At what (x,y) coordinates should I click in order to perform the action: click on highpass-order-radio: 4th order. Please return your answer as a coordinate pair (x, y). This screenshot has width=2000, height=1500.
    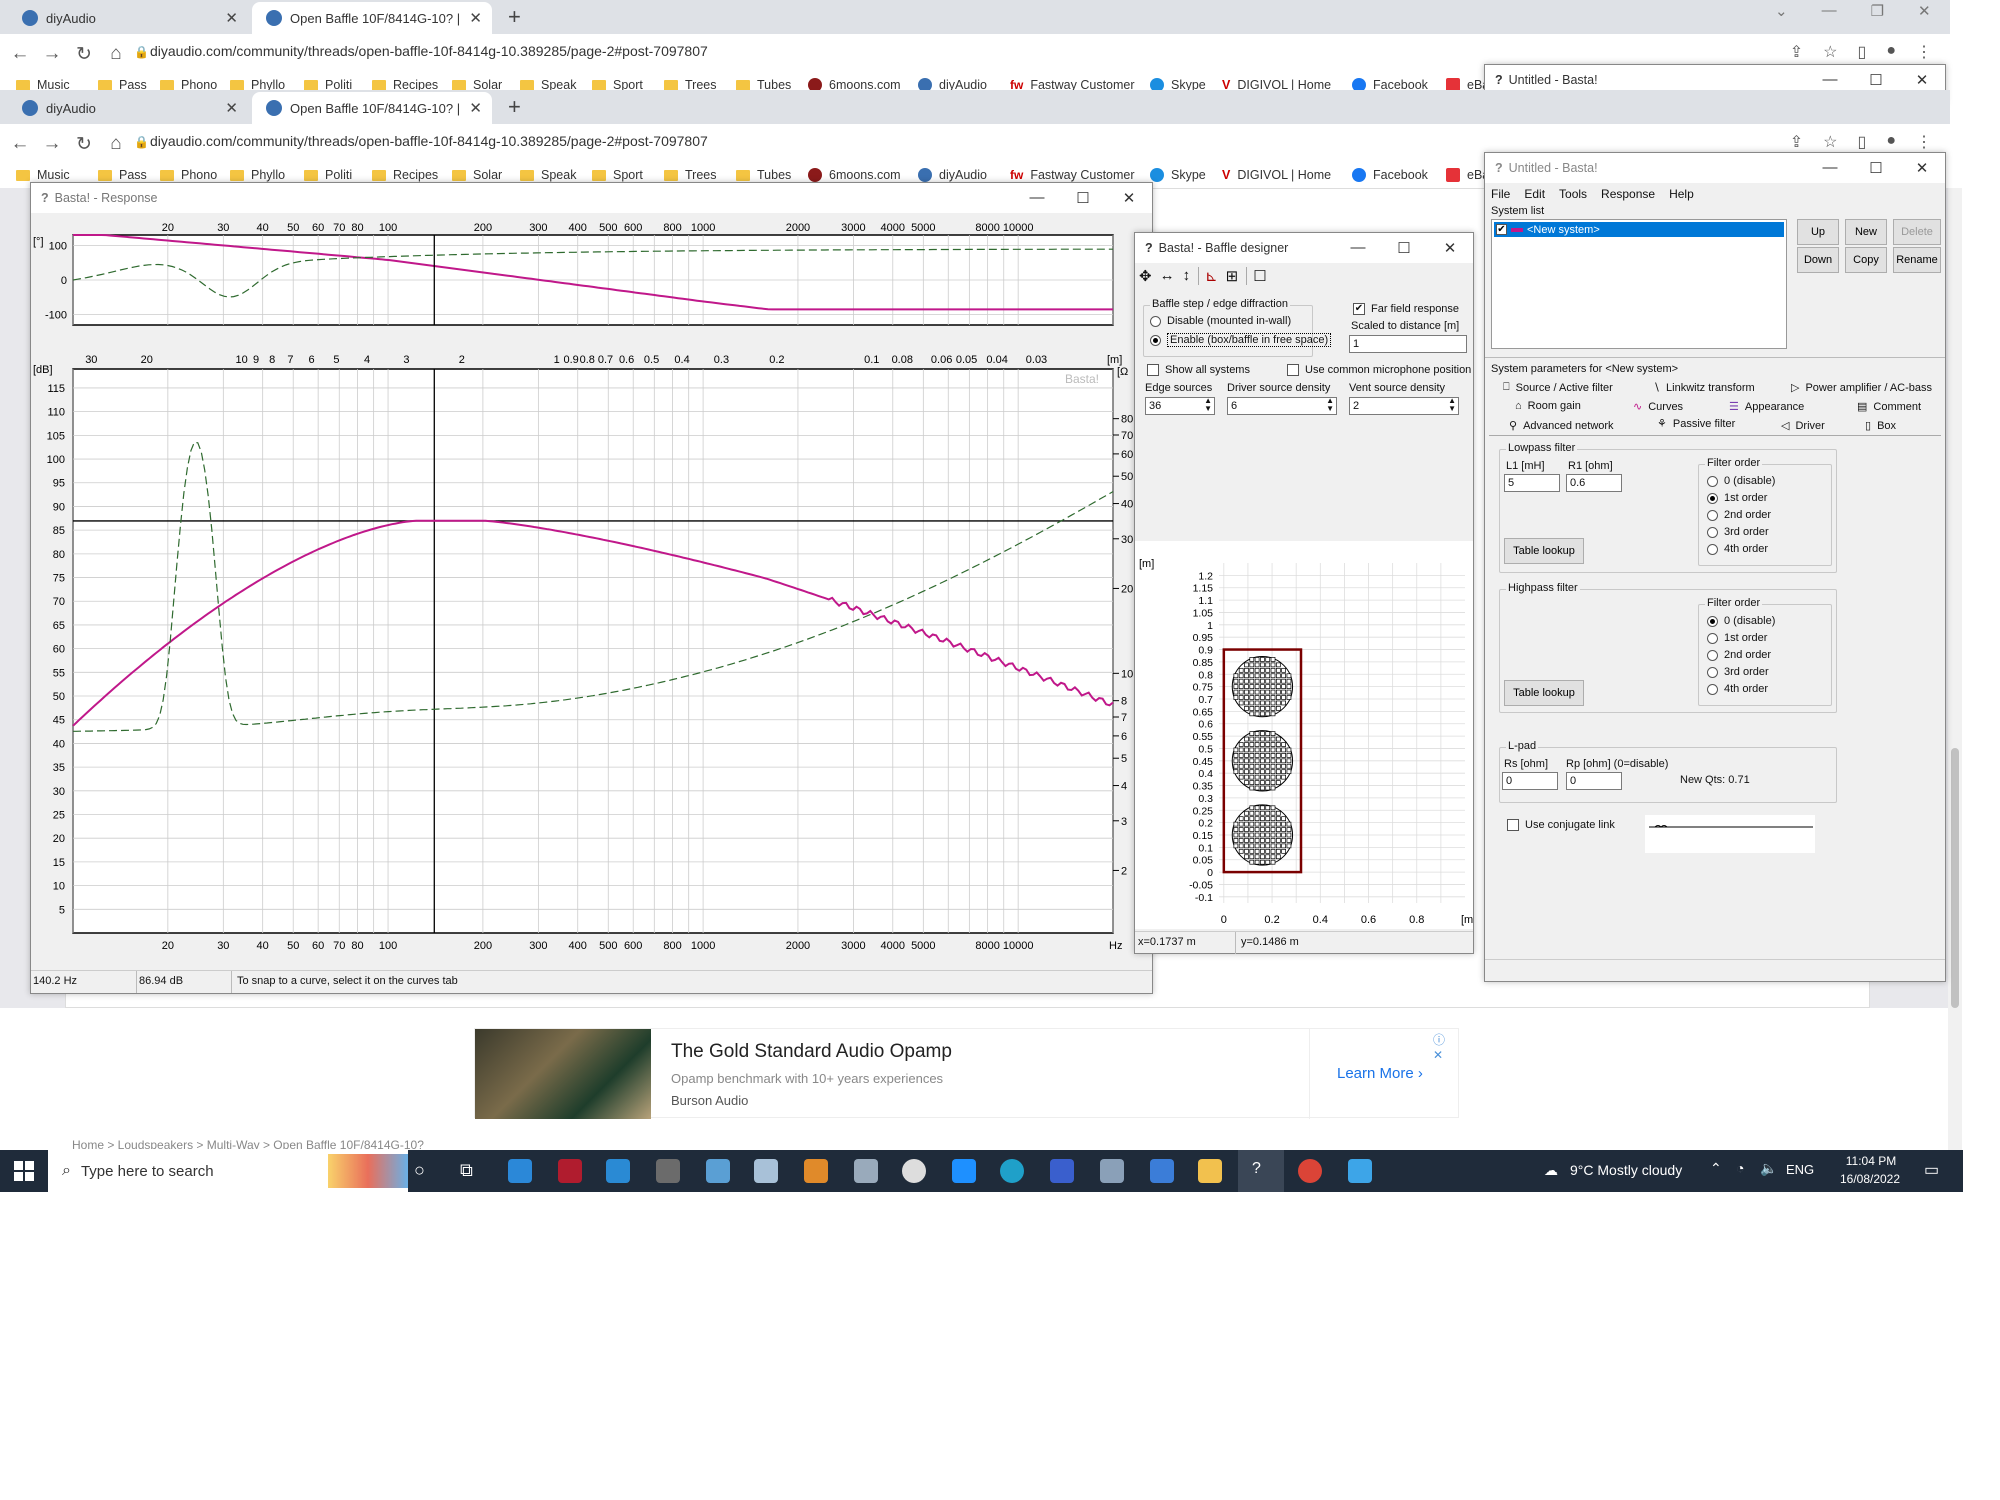
    Looking at the image, I should click on (1737, 689).